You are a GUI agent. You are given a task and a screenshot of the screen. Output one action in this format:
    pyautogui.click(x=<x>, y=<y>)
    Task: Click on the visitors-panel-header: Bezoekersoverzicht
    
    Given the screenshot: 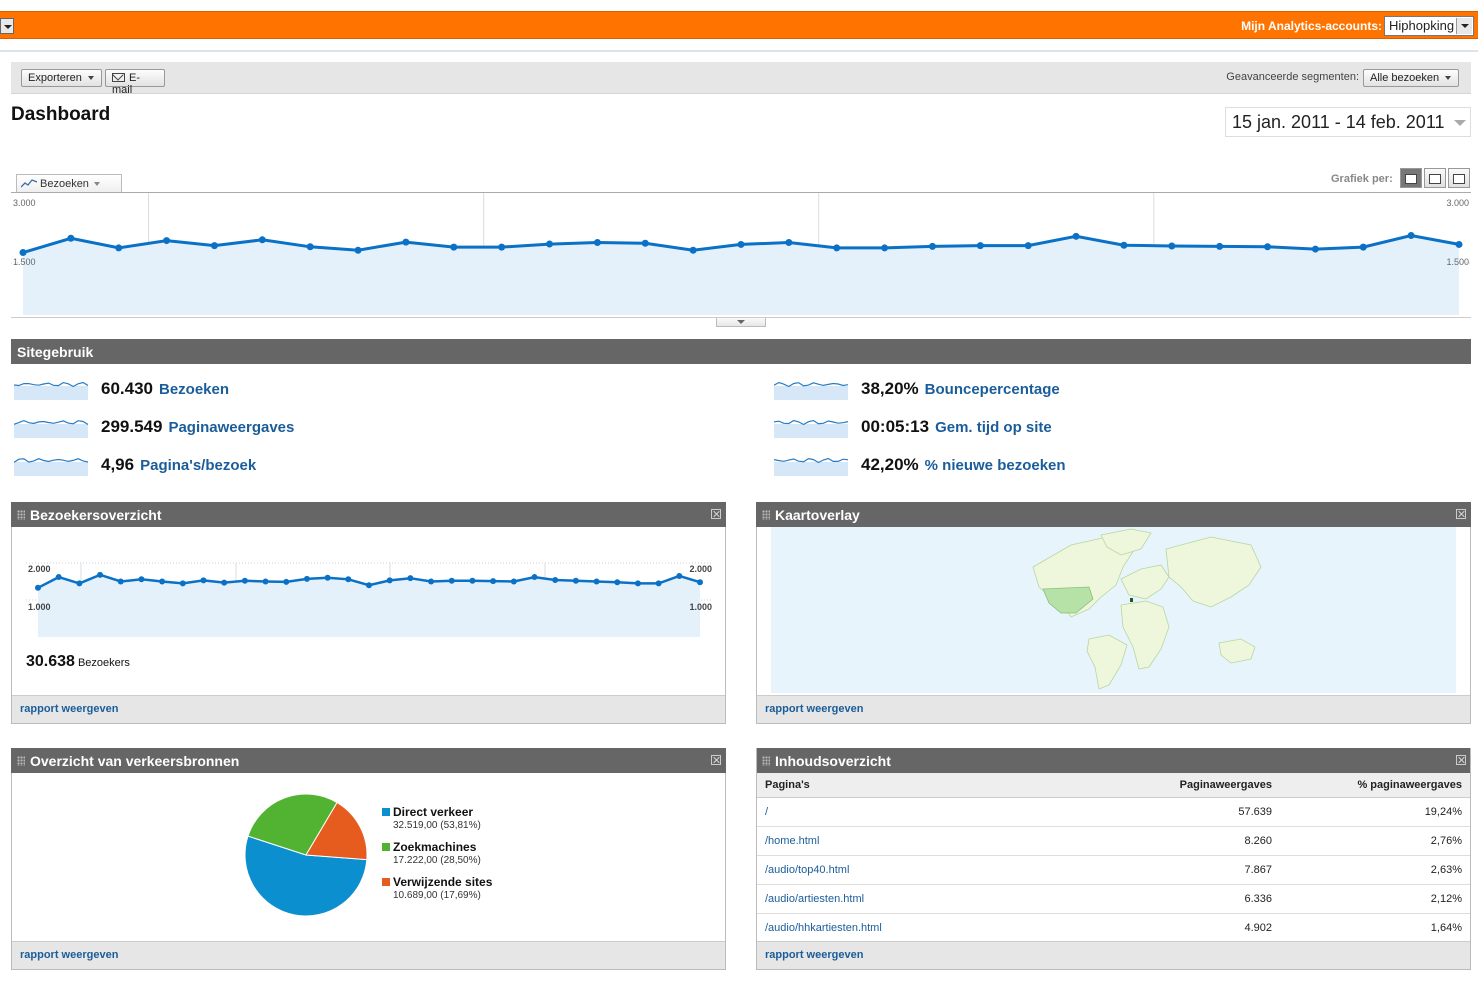 What is the action you would take?
    pyautogui.click(x=368, y=514)
    